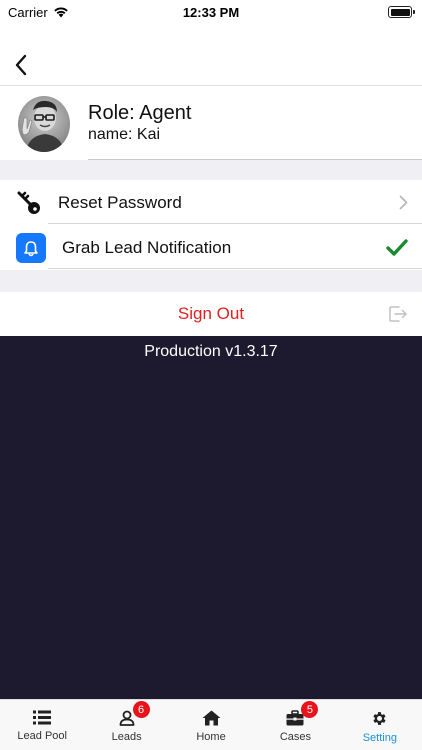 The image size is (422, 750). What do you see at coordinates (28, 12) in the screenshot?
I see `carrier-label: Carrier` at bounding box center [28, 12].